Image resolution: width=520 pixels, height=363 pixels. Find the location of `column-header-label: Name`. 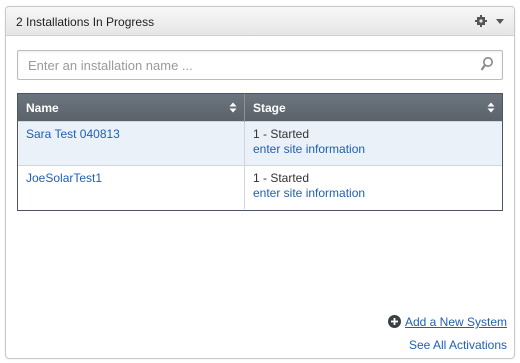

column-header-label: Name is located at coordinates (42, 107).